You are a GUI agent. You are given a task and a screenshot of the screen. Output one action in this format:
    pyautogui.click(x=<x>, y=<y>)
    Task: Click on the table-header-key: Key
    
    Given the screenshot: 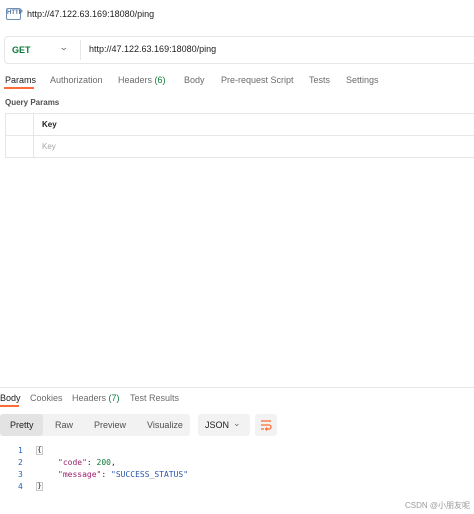 What is the action you would take?
    pyautogui.click(x=49, y=124)
    